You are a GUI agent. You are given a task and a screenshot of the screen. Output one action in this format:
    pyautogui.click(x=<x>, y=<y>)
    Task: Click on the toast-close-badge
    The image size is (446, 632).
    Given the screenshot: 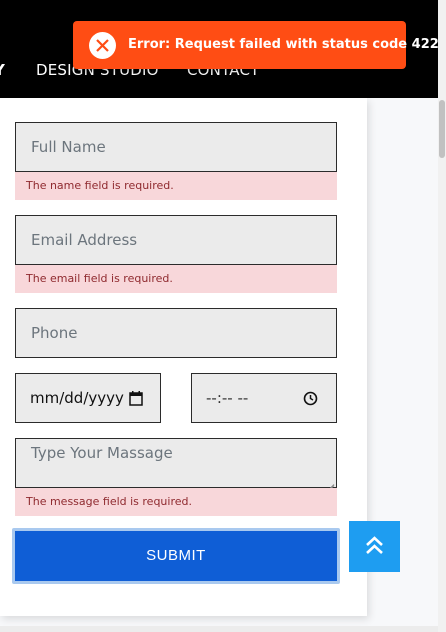 What is the action you would take?
    pyautogui.click(x=102, y=45)
    